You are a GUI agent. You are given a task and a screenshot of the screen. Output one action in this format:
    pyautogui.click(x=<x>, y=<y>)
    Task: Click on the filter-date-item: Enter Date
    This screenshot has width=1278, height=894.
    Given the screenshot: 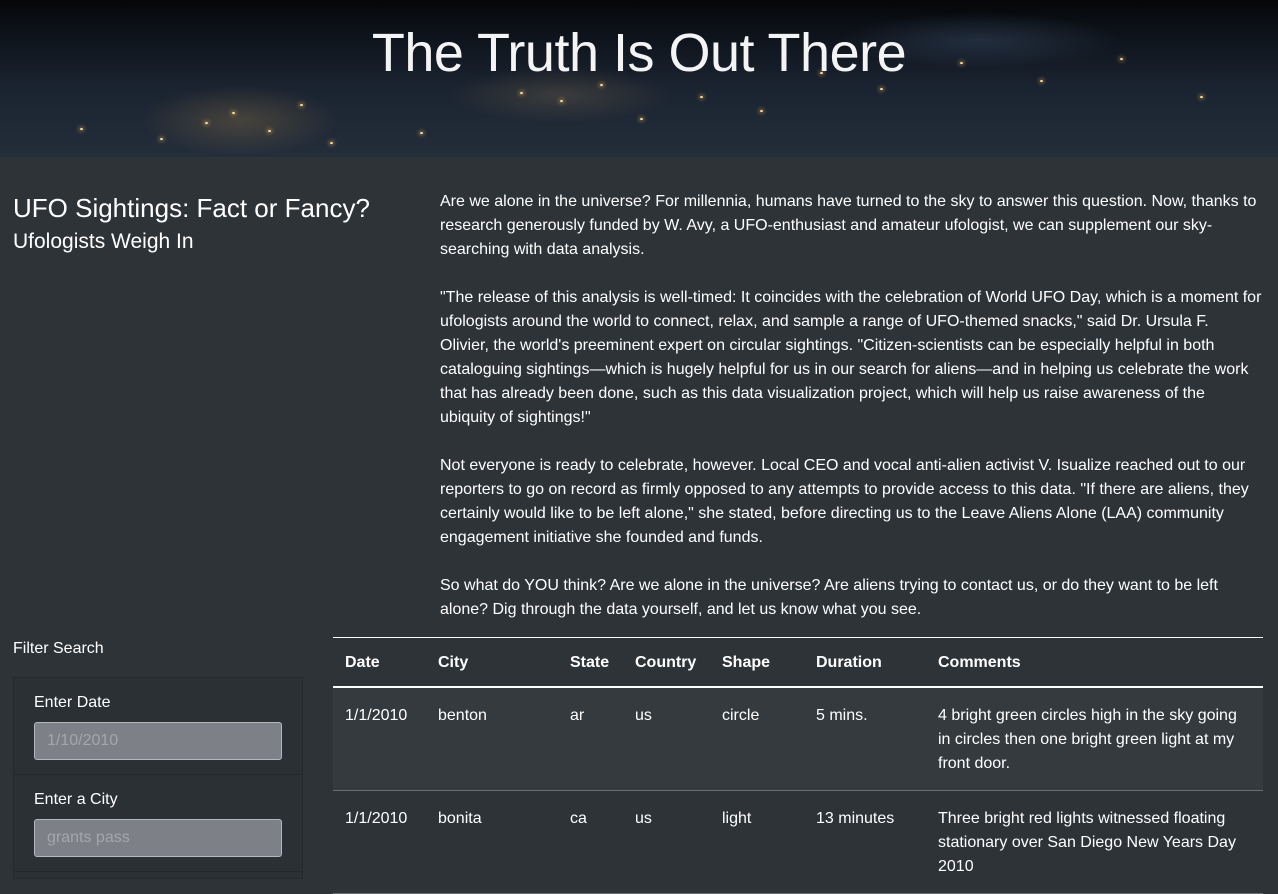 What is the action you would take?
    pyautogui.click(x=158, y=726)
    